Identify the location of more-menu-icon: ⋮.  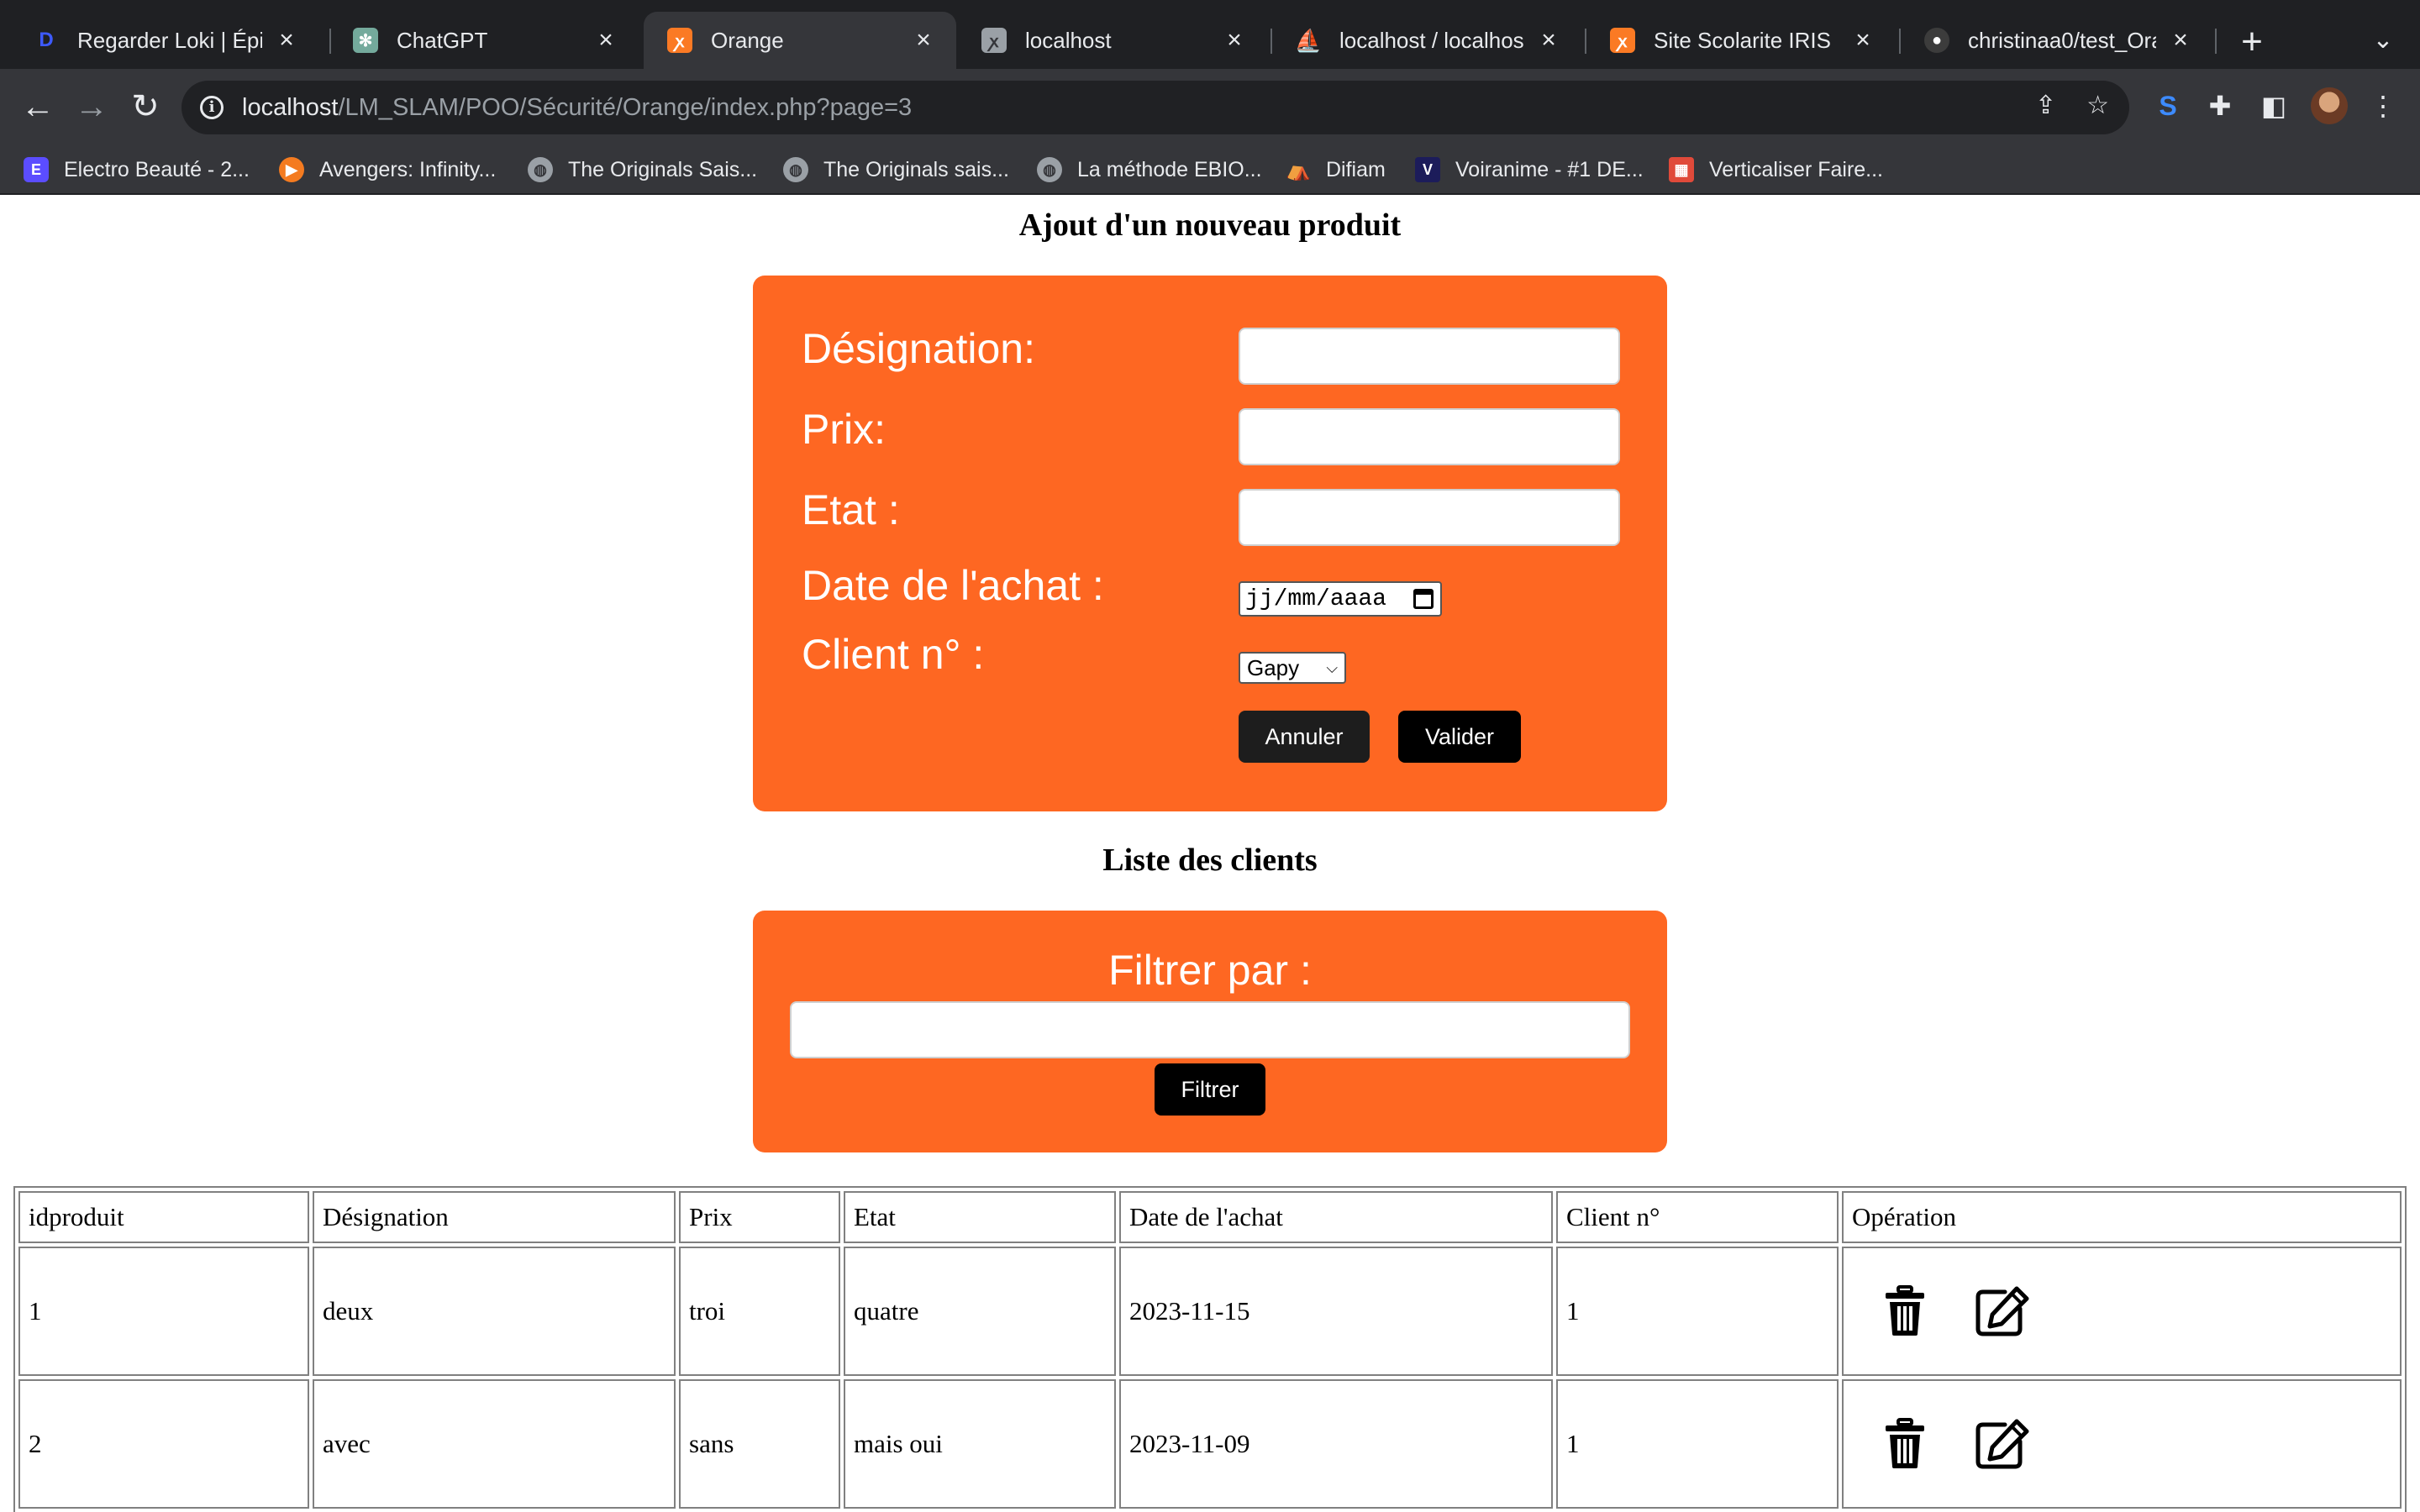
(2384, 105).